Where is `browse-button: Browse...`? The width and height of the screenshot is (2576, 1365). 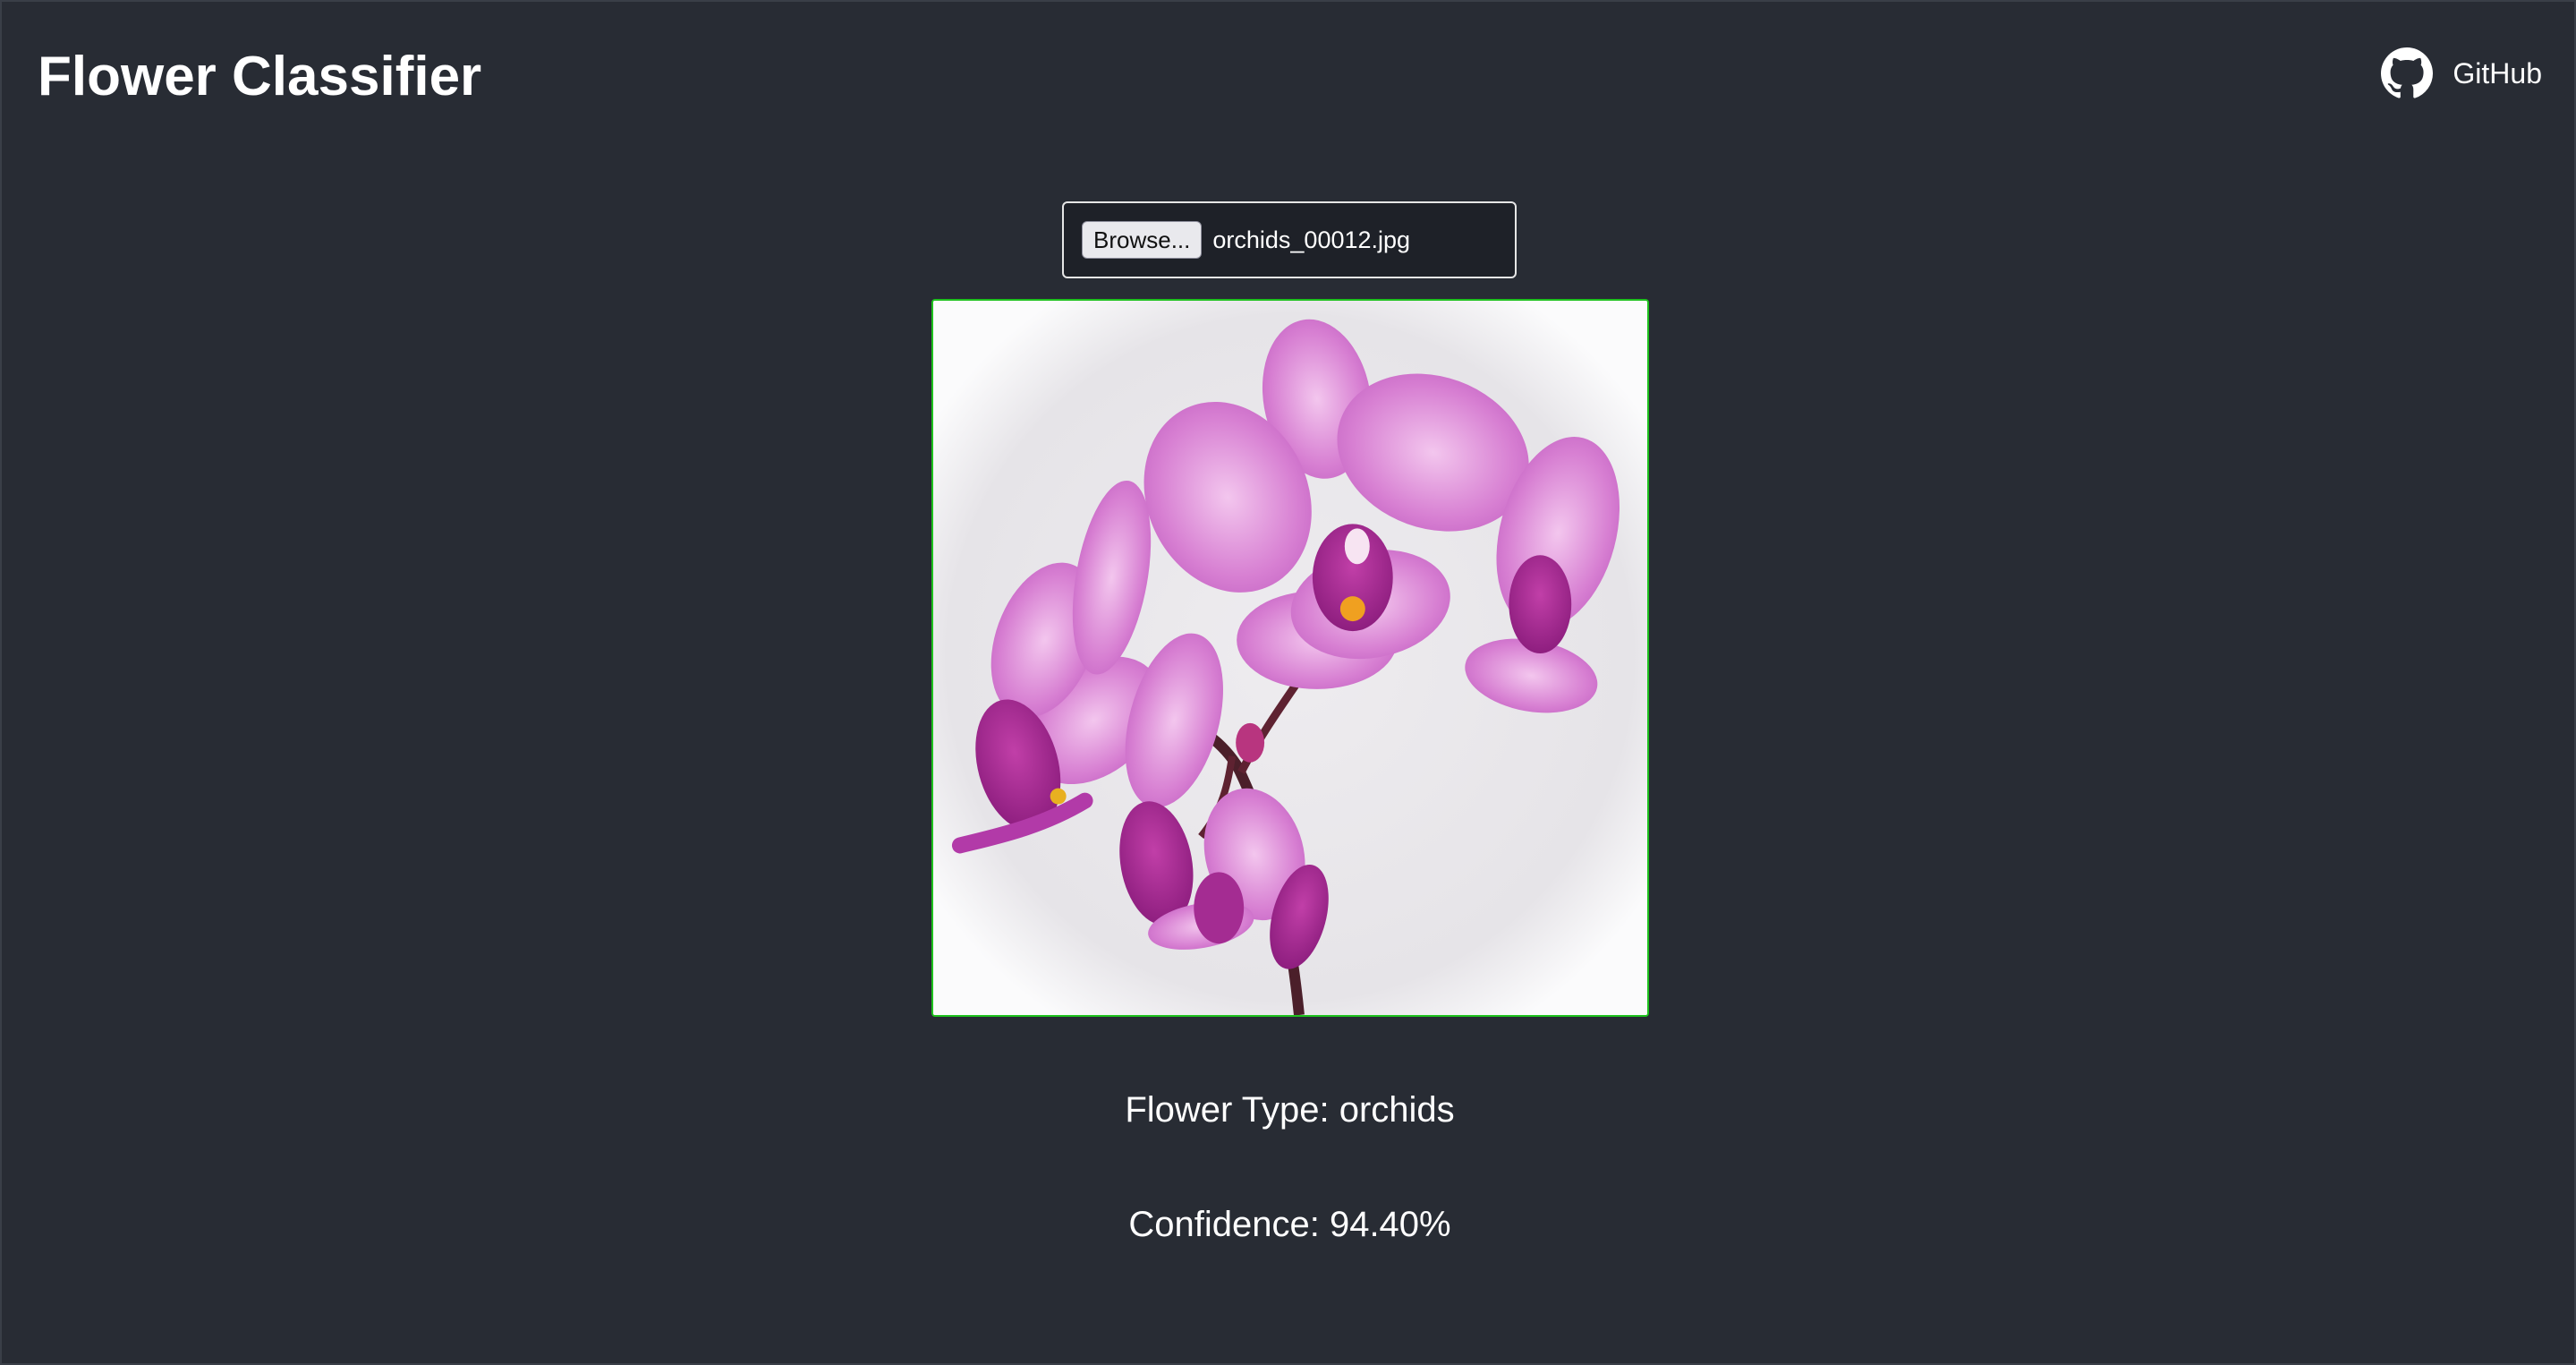
browse-button: Browse... is located at coordinates (1142, 240).